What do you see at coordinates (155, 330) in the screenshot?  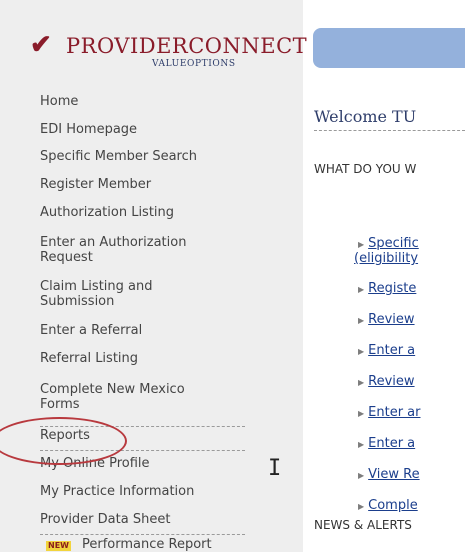 I see `sidebar-item-enter-referral: Enter a Referral` at bounding box center [155, 330].